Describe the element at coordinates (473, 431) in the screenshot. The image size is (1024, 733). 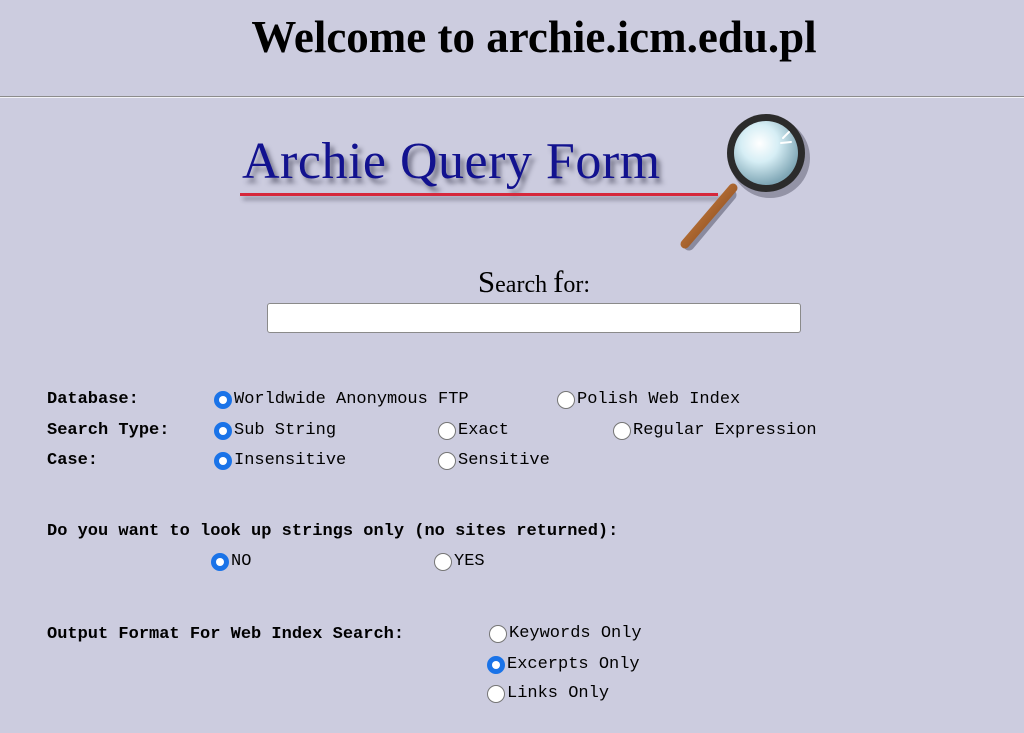
I see `radio-exact: Exact` at that location.